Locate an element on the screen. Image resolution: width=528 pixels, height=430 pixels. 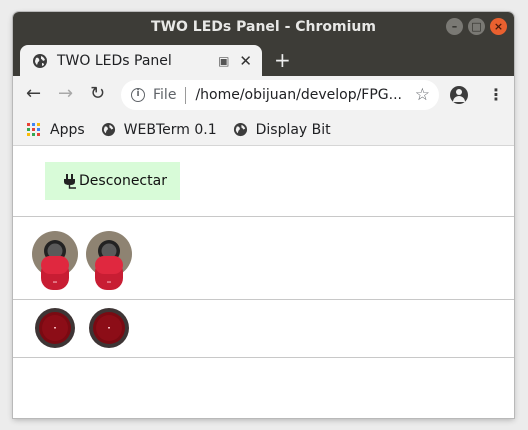
window-controls: – □ × is located at coordinates (476, 26).